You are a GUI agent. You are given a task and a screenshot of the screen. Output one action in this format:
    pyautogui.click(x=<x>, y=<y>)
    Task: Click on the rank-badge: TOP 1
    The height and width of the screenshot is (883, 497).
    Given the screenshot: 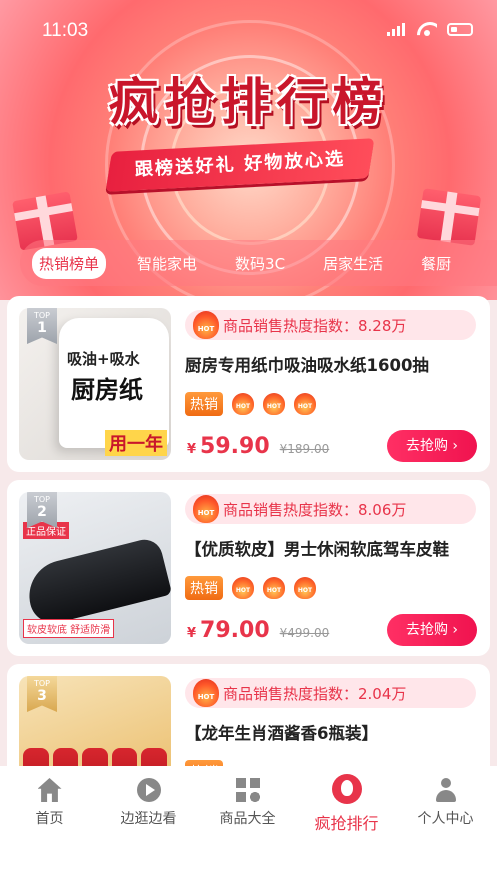 What is the action you would take?
    pyautogui.click(x=42, y=326)
    